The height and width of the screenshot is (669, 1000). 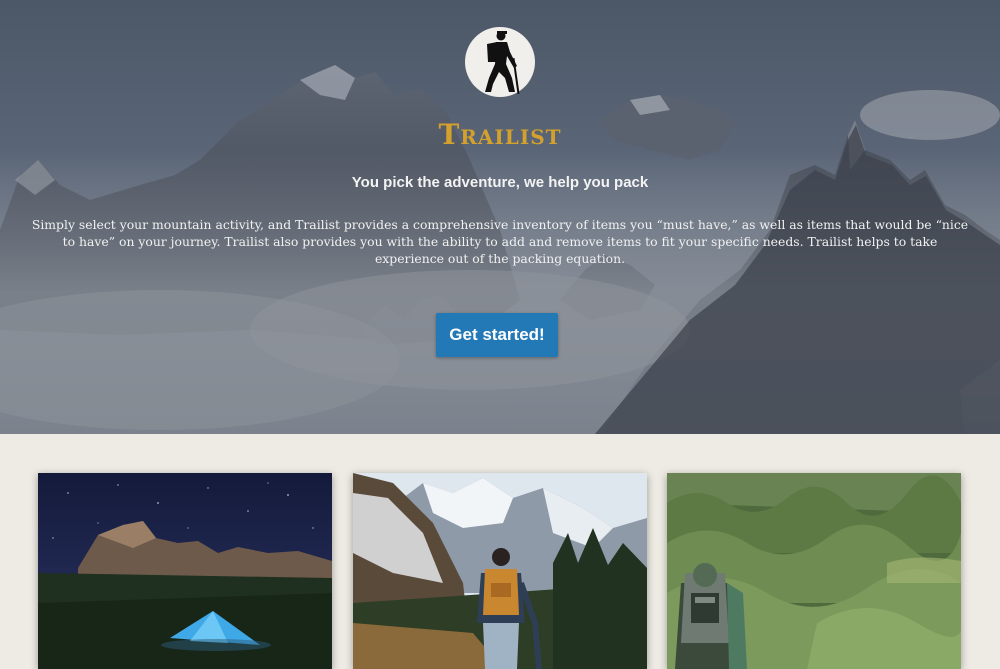 I want to click on hiker-snowy-mountains-image, so click(x=500, y=571).